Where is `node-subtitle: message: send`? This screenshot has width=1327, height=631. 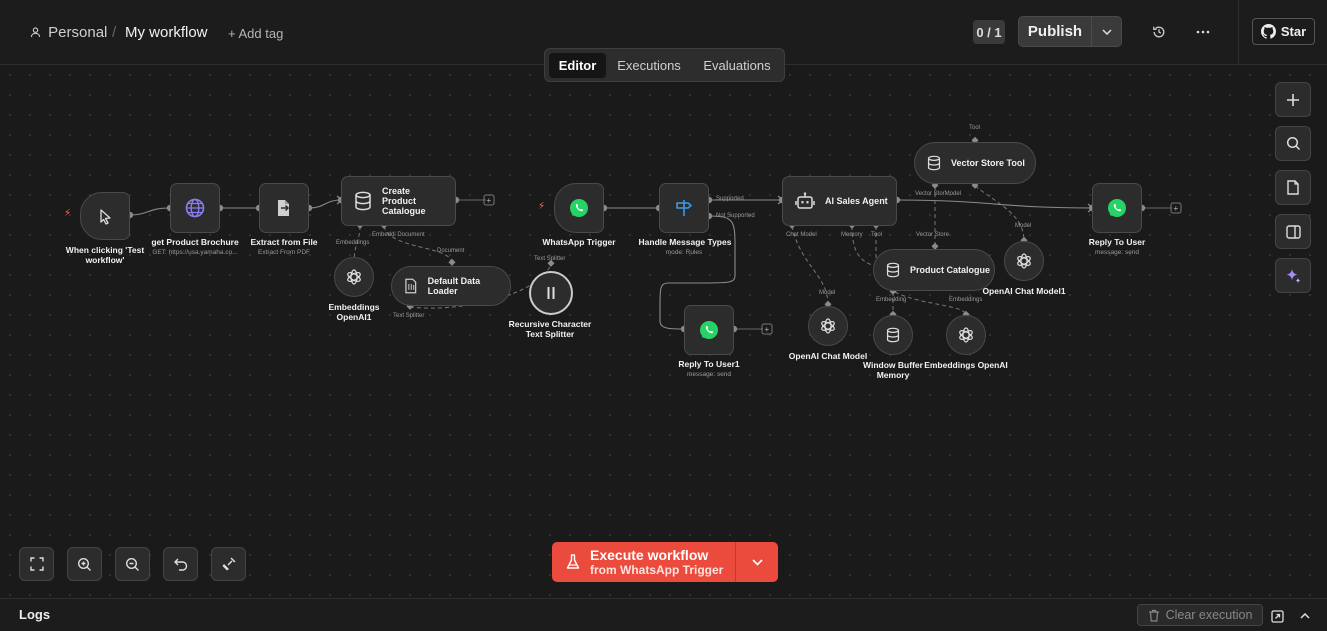 node-subtitle: message: send is located at coordinates (709, 374).